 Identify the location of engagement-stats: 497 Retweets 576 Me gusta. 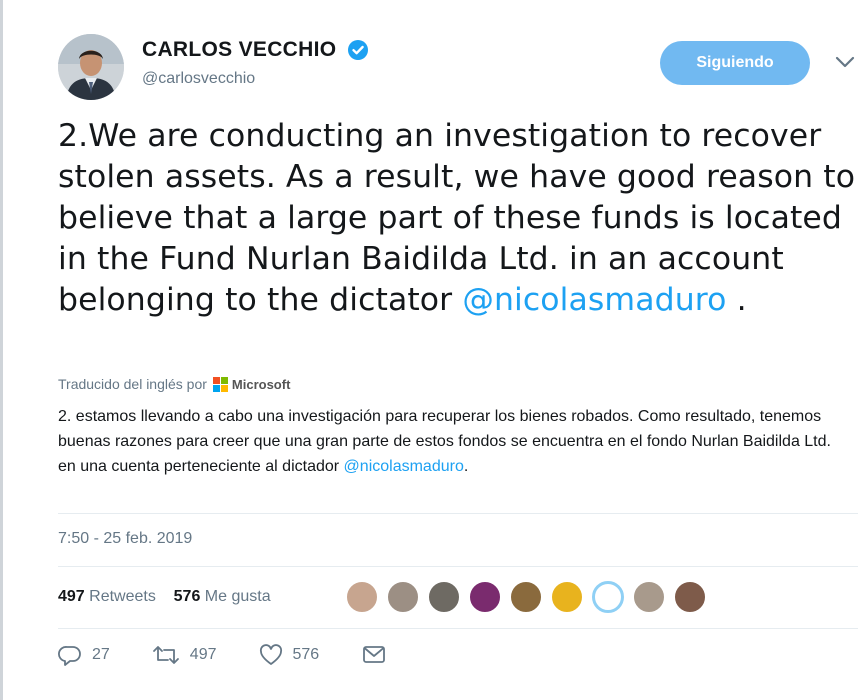
(164, 597).